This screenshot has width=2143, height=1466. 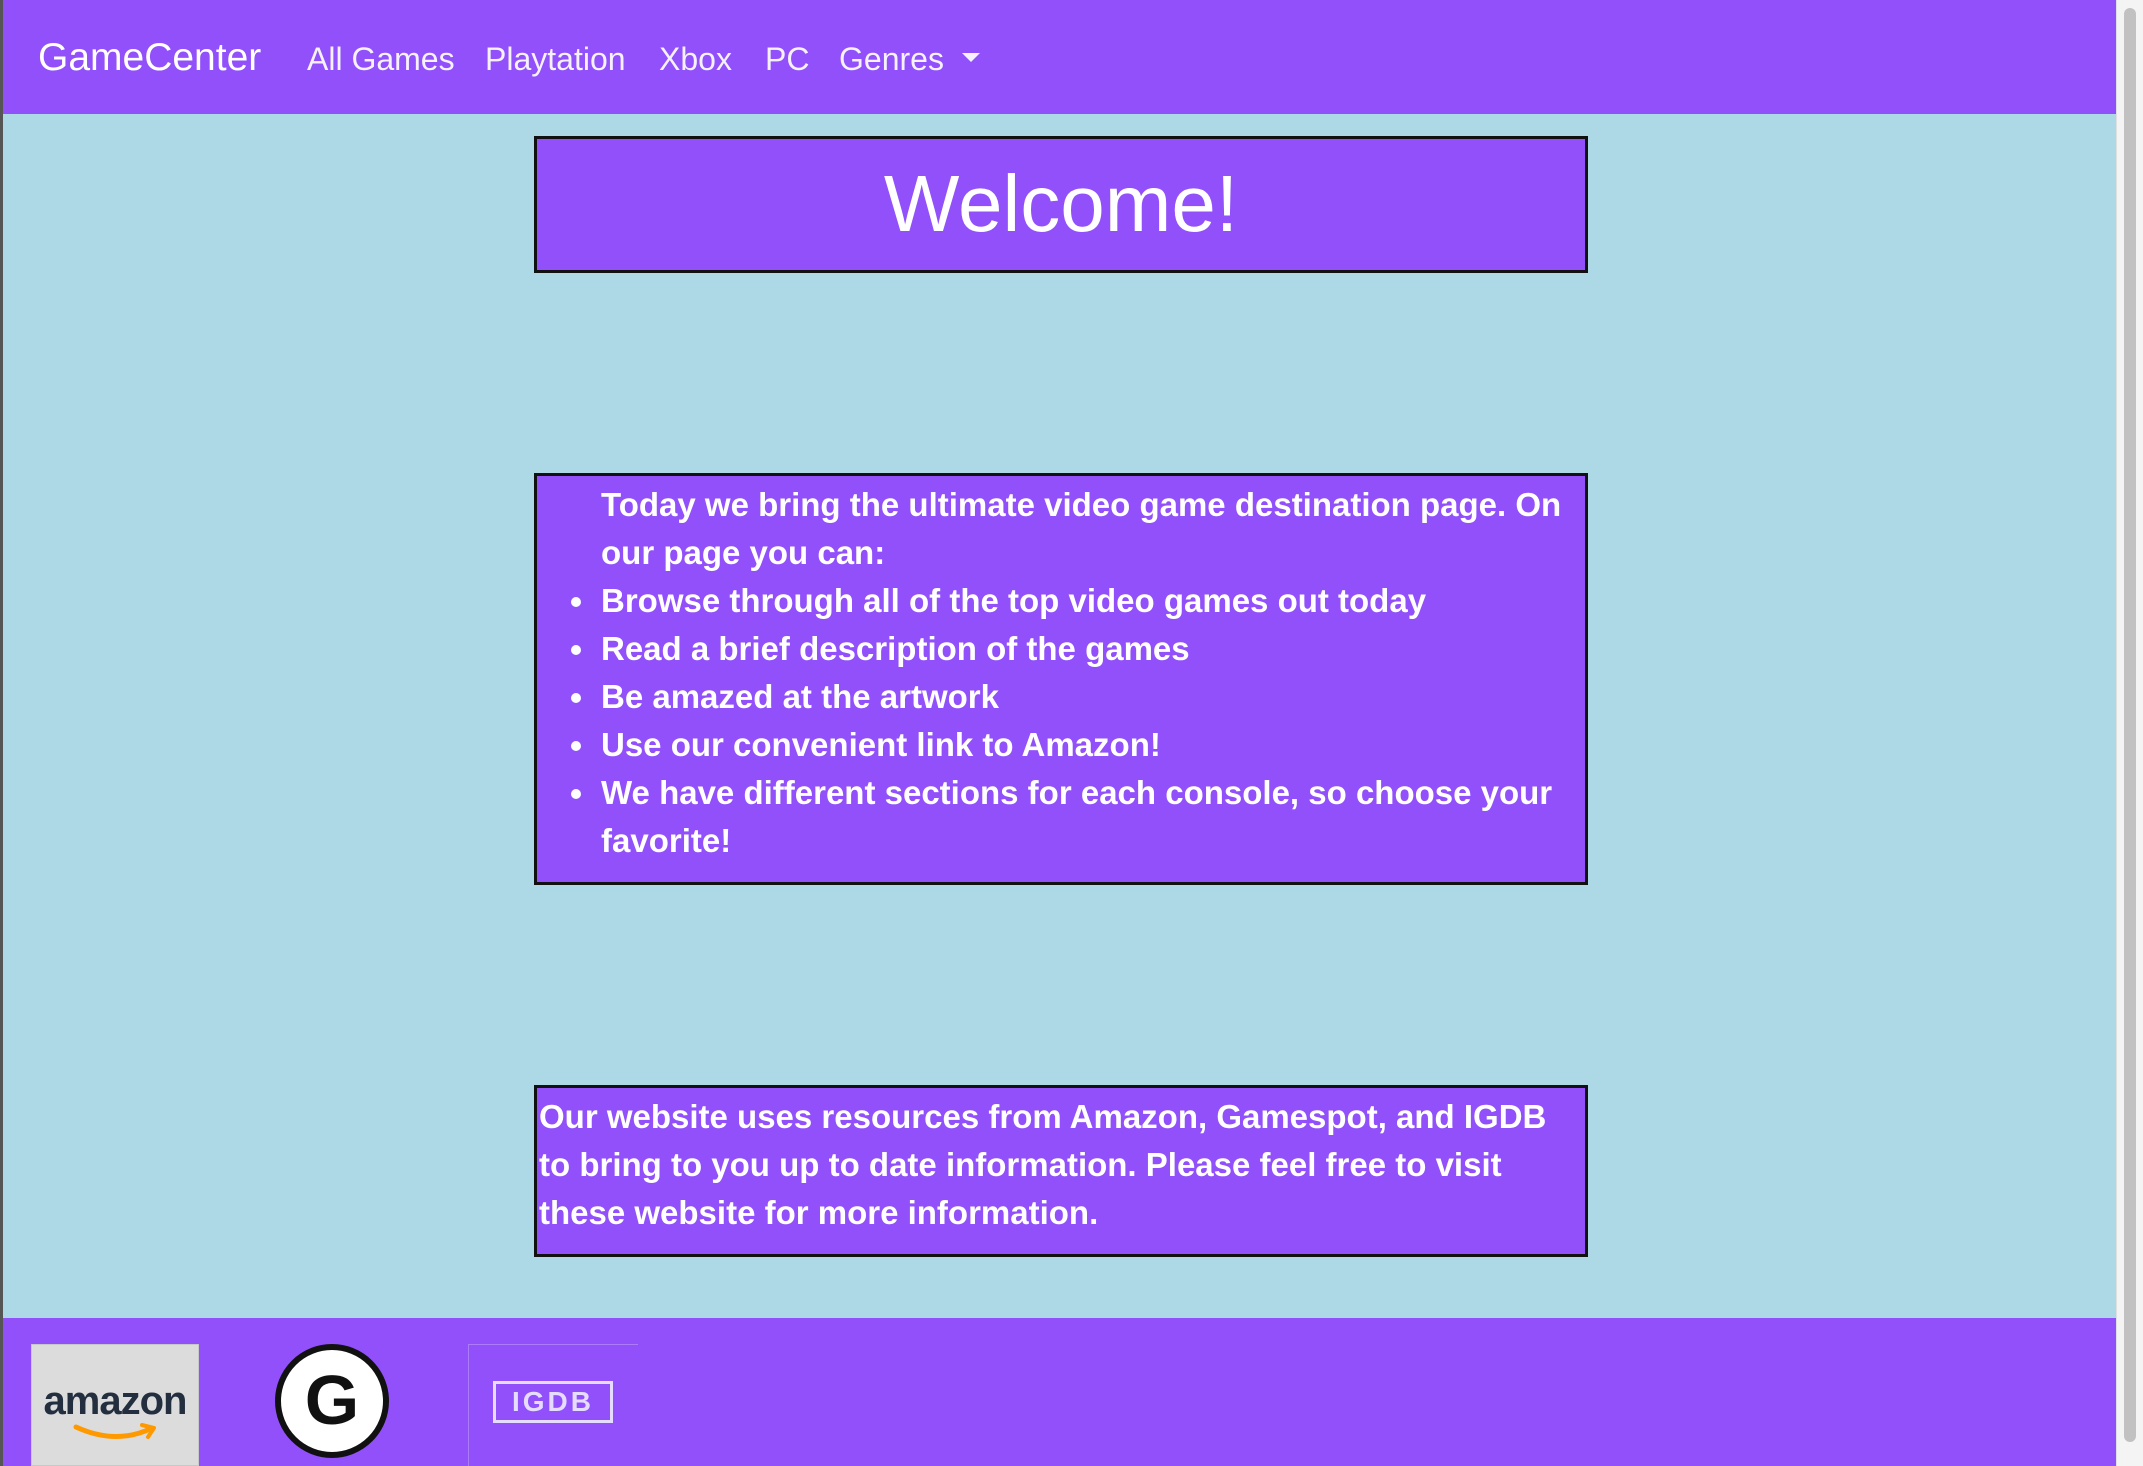 I want to click on welcome-box: Welcome!, so click(x=1061, y=204).